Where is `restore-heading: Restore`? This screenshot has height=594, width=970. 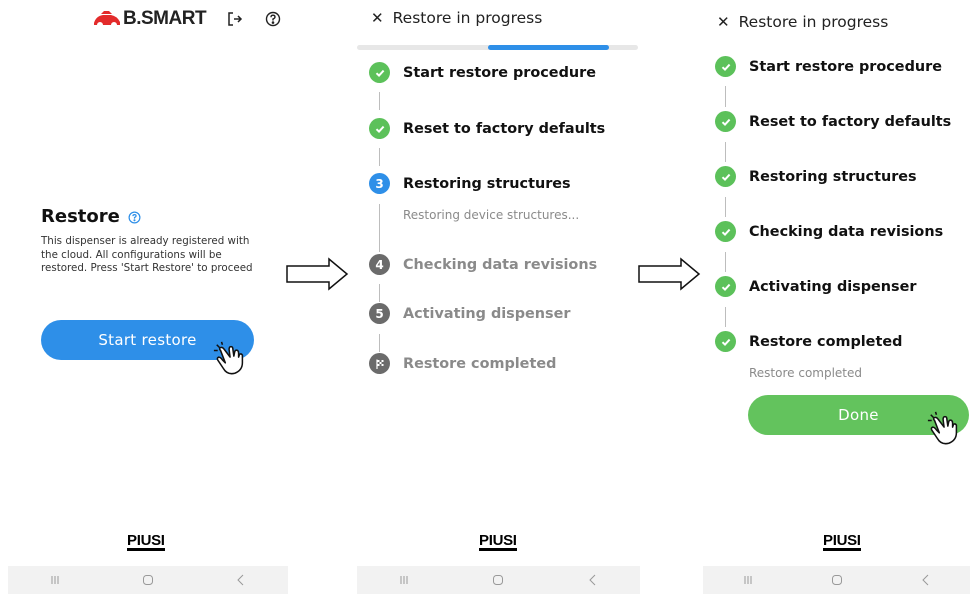 restore-heading: Restore is located at coordinates (156, 216).